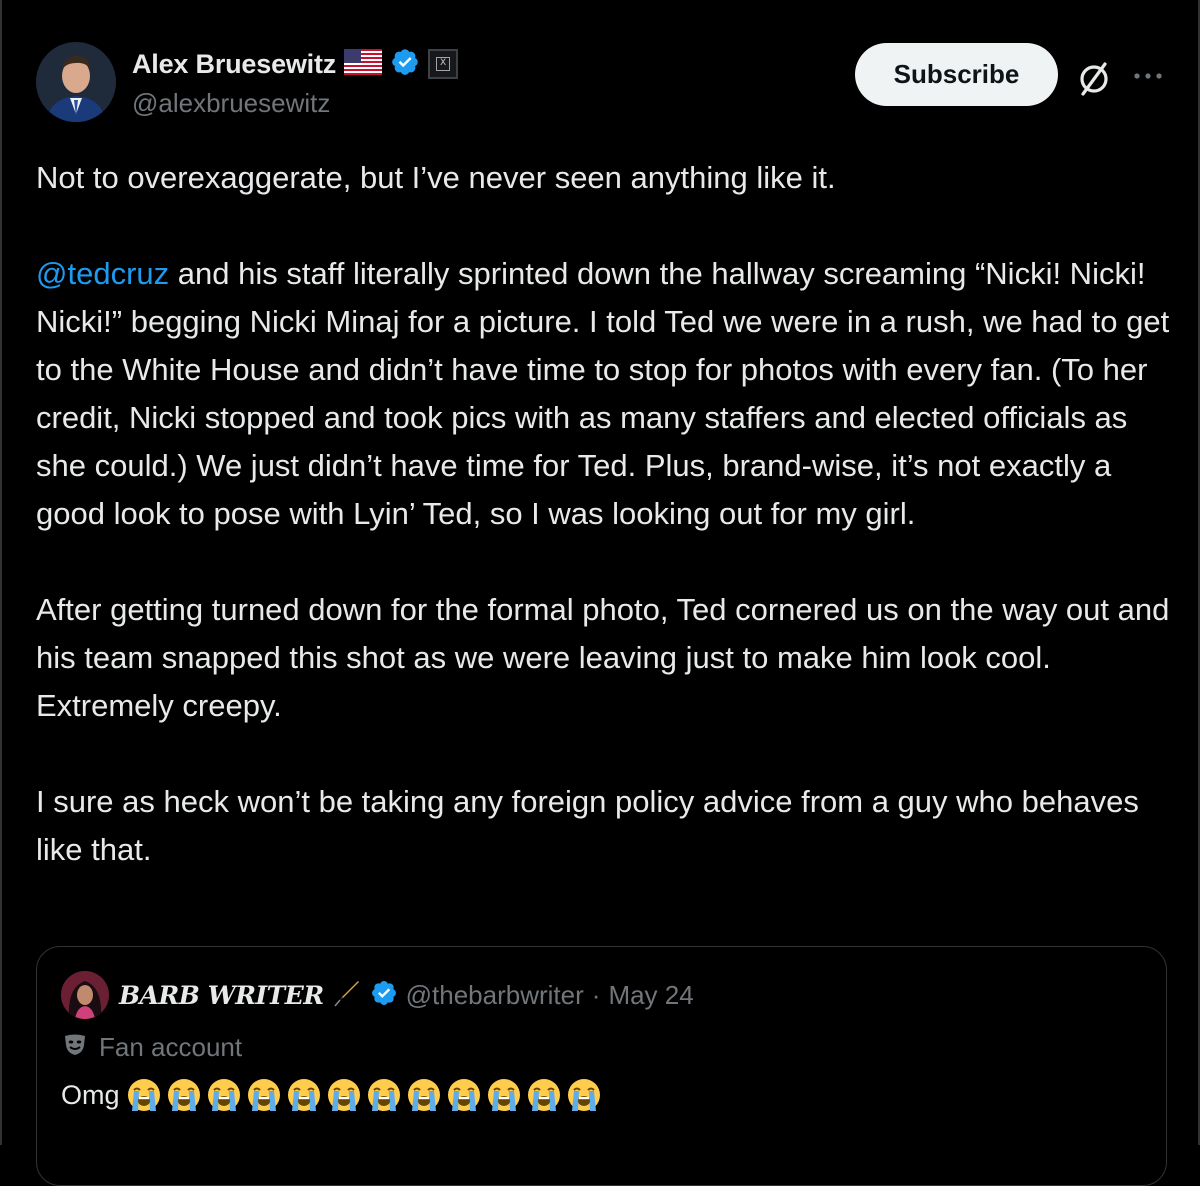  I want to click on quote-display-name: BARB WRITER, so click(221, 995).